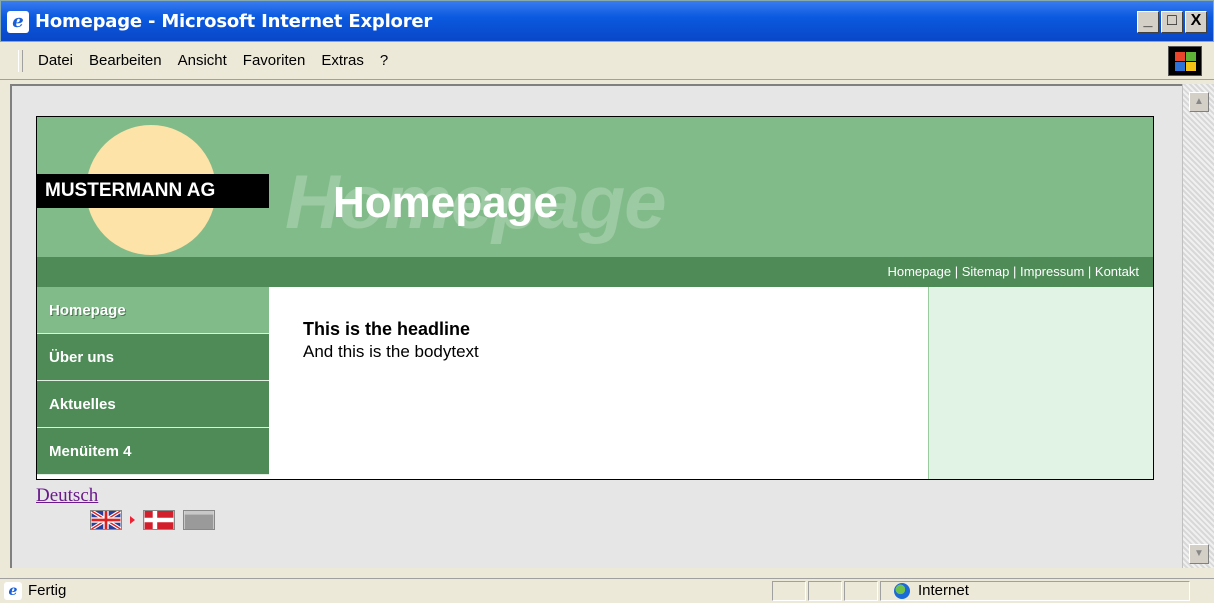  What do you see at coordinates (202, 60) in the screenshot?
I see `menu-ansicht: Ansicht` at bounding box center [202, 60].